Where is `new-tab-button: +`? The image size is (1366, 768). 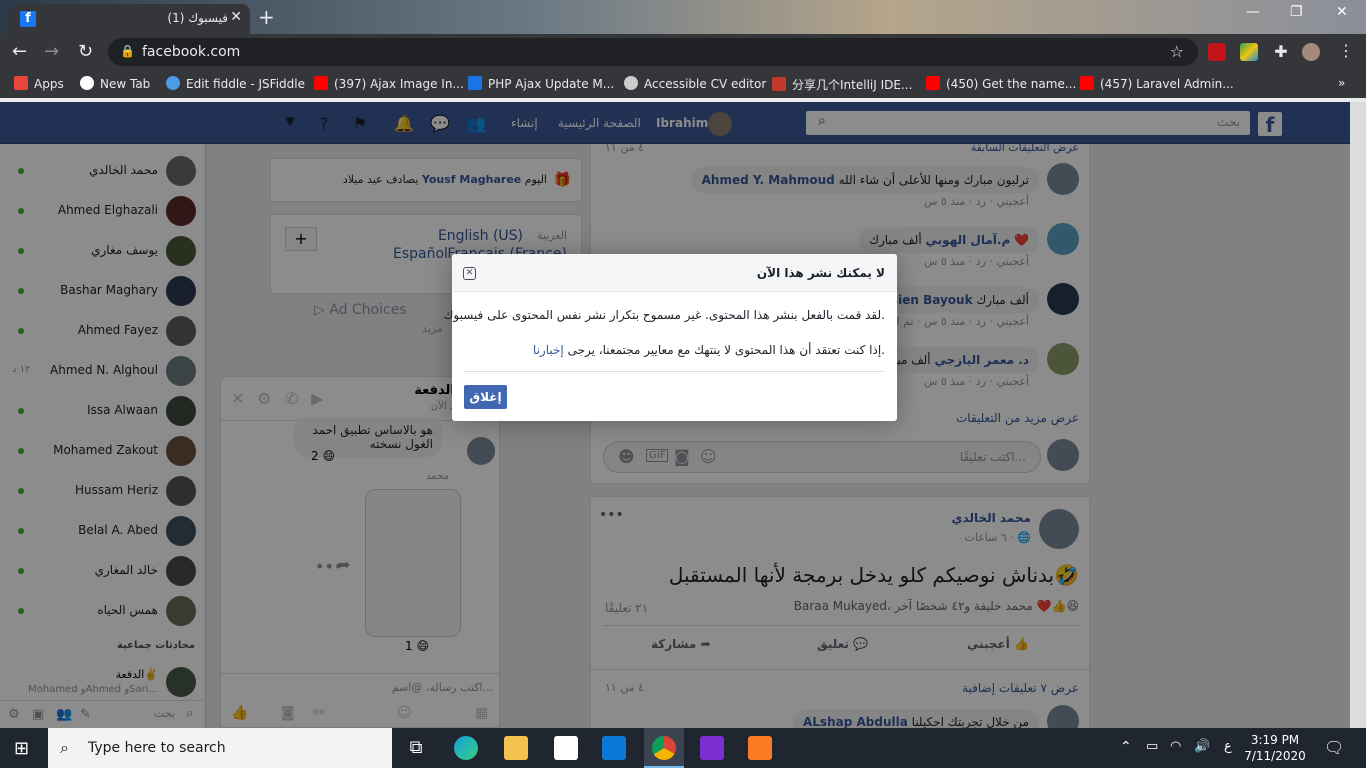 new-tab-button: + is located at coordinates (266, 17).